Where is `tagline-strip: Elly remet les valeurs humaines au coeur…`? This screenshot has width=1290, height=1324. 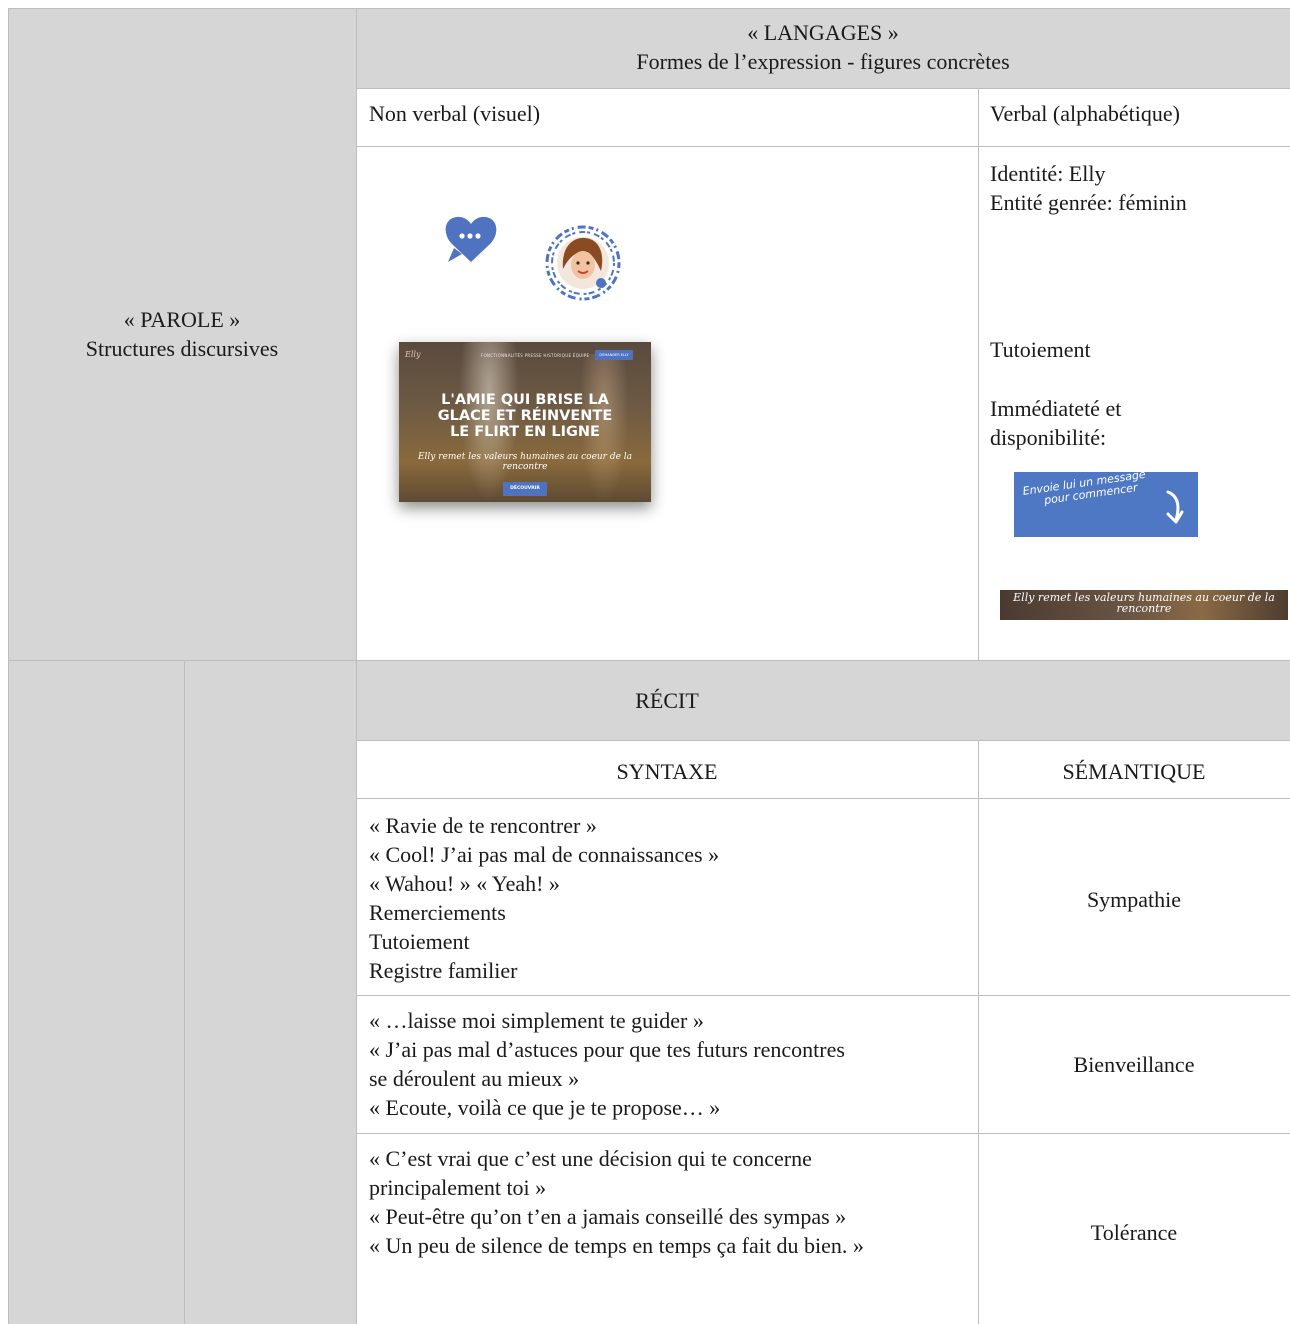 tagline-strip: Elly remet les valeurs humaines au coeur… is located at coordinates (1144, 605).